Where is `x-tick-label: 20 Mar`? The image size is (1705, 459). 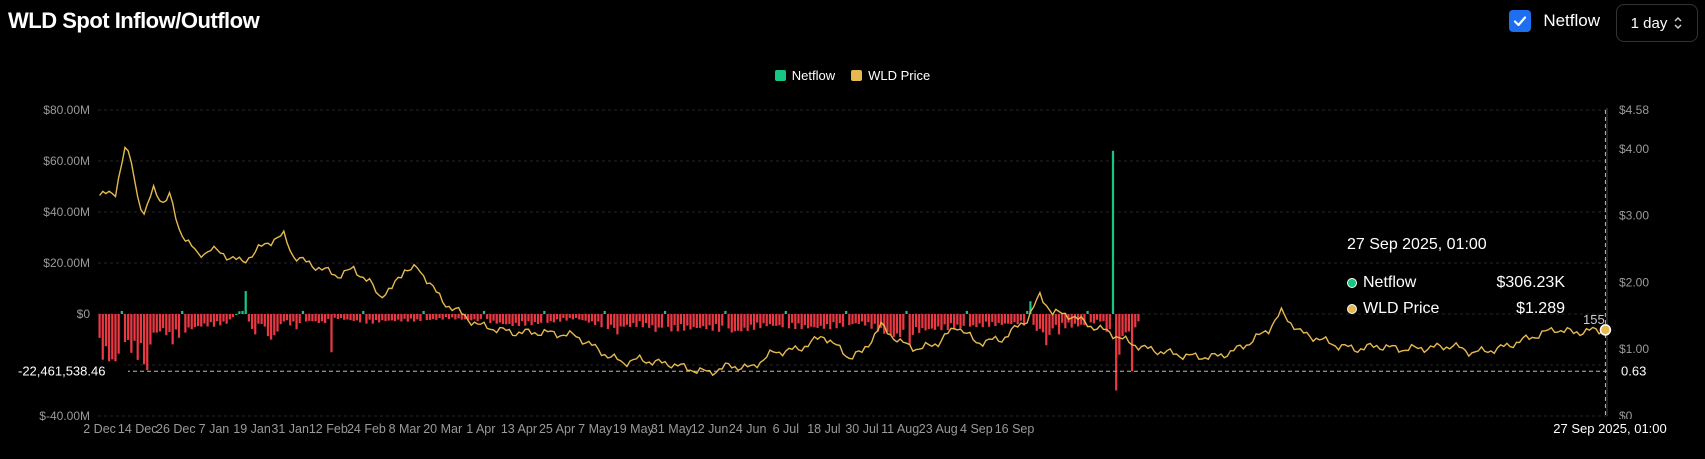 x-tick-label: 20 Mar is located at coordinates (442, 429).